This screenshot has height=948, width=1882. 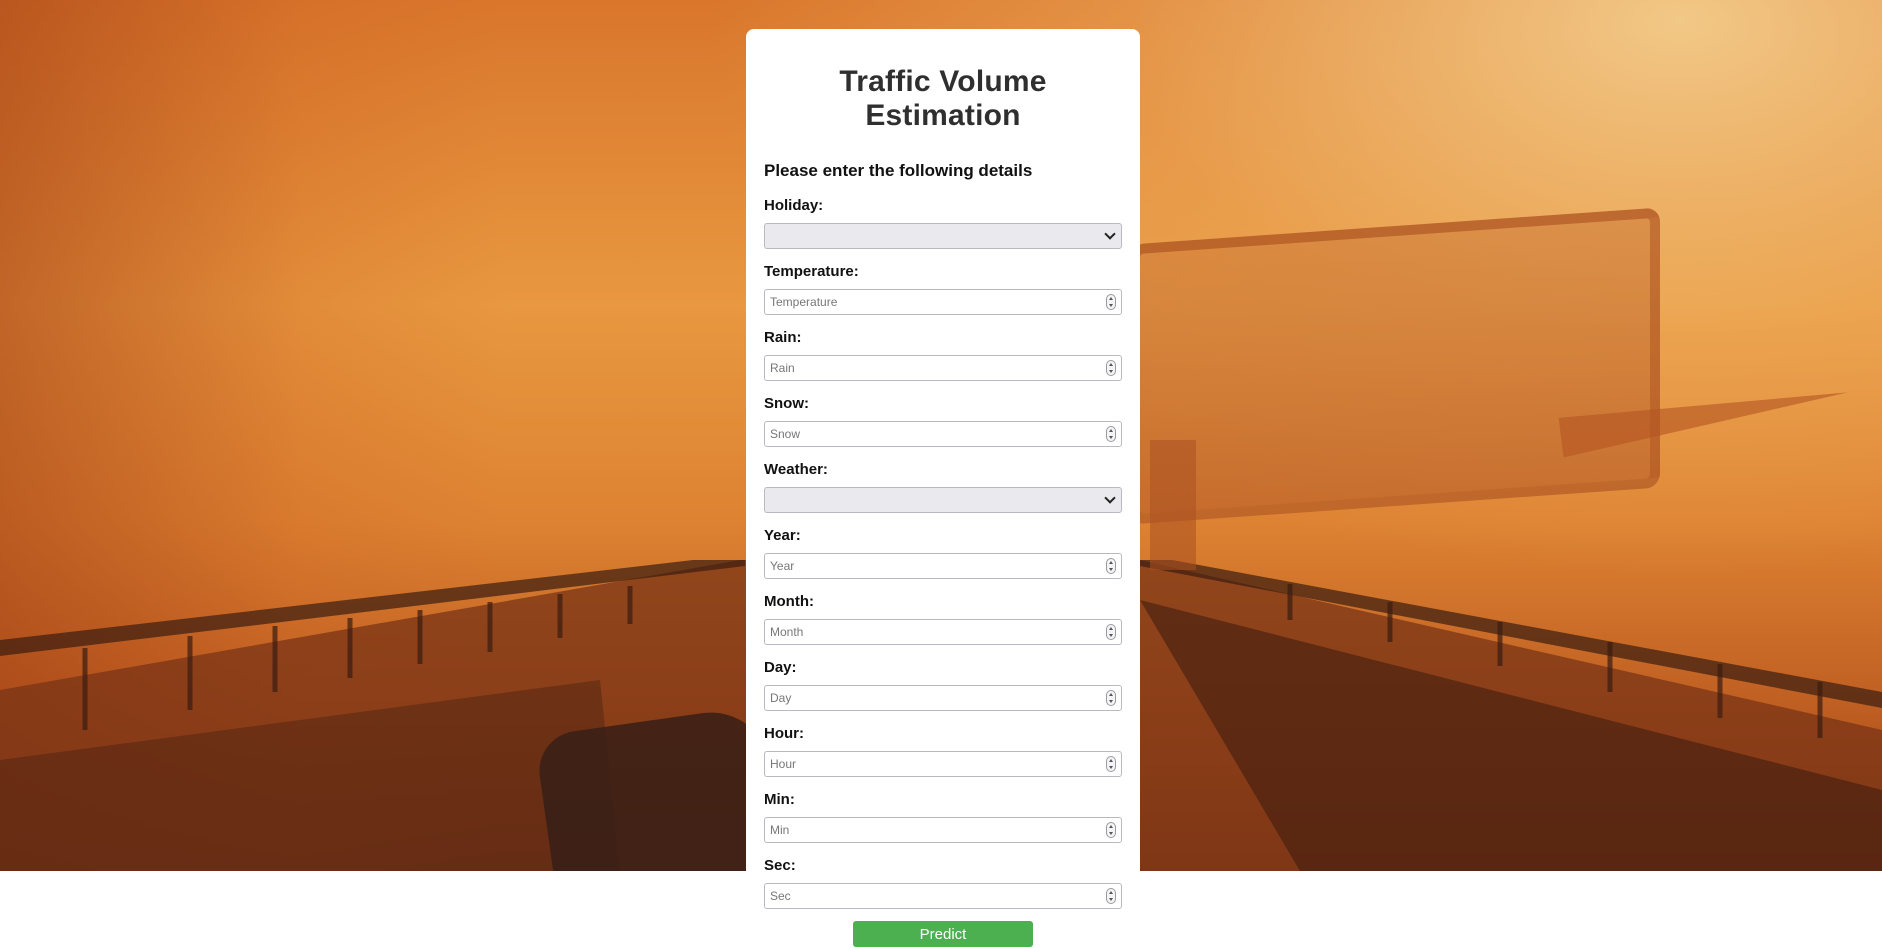 I want to click on holiday-label: Holiday:, so click(x=794, y=205).